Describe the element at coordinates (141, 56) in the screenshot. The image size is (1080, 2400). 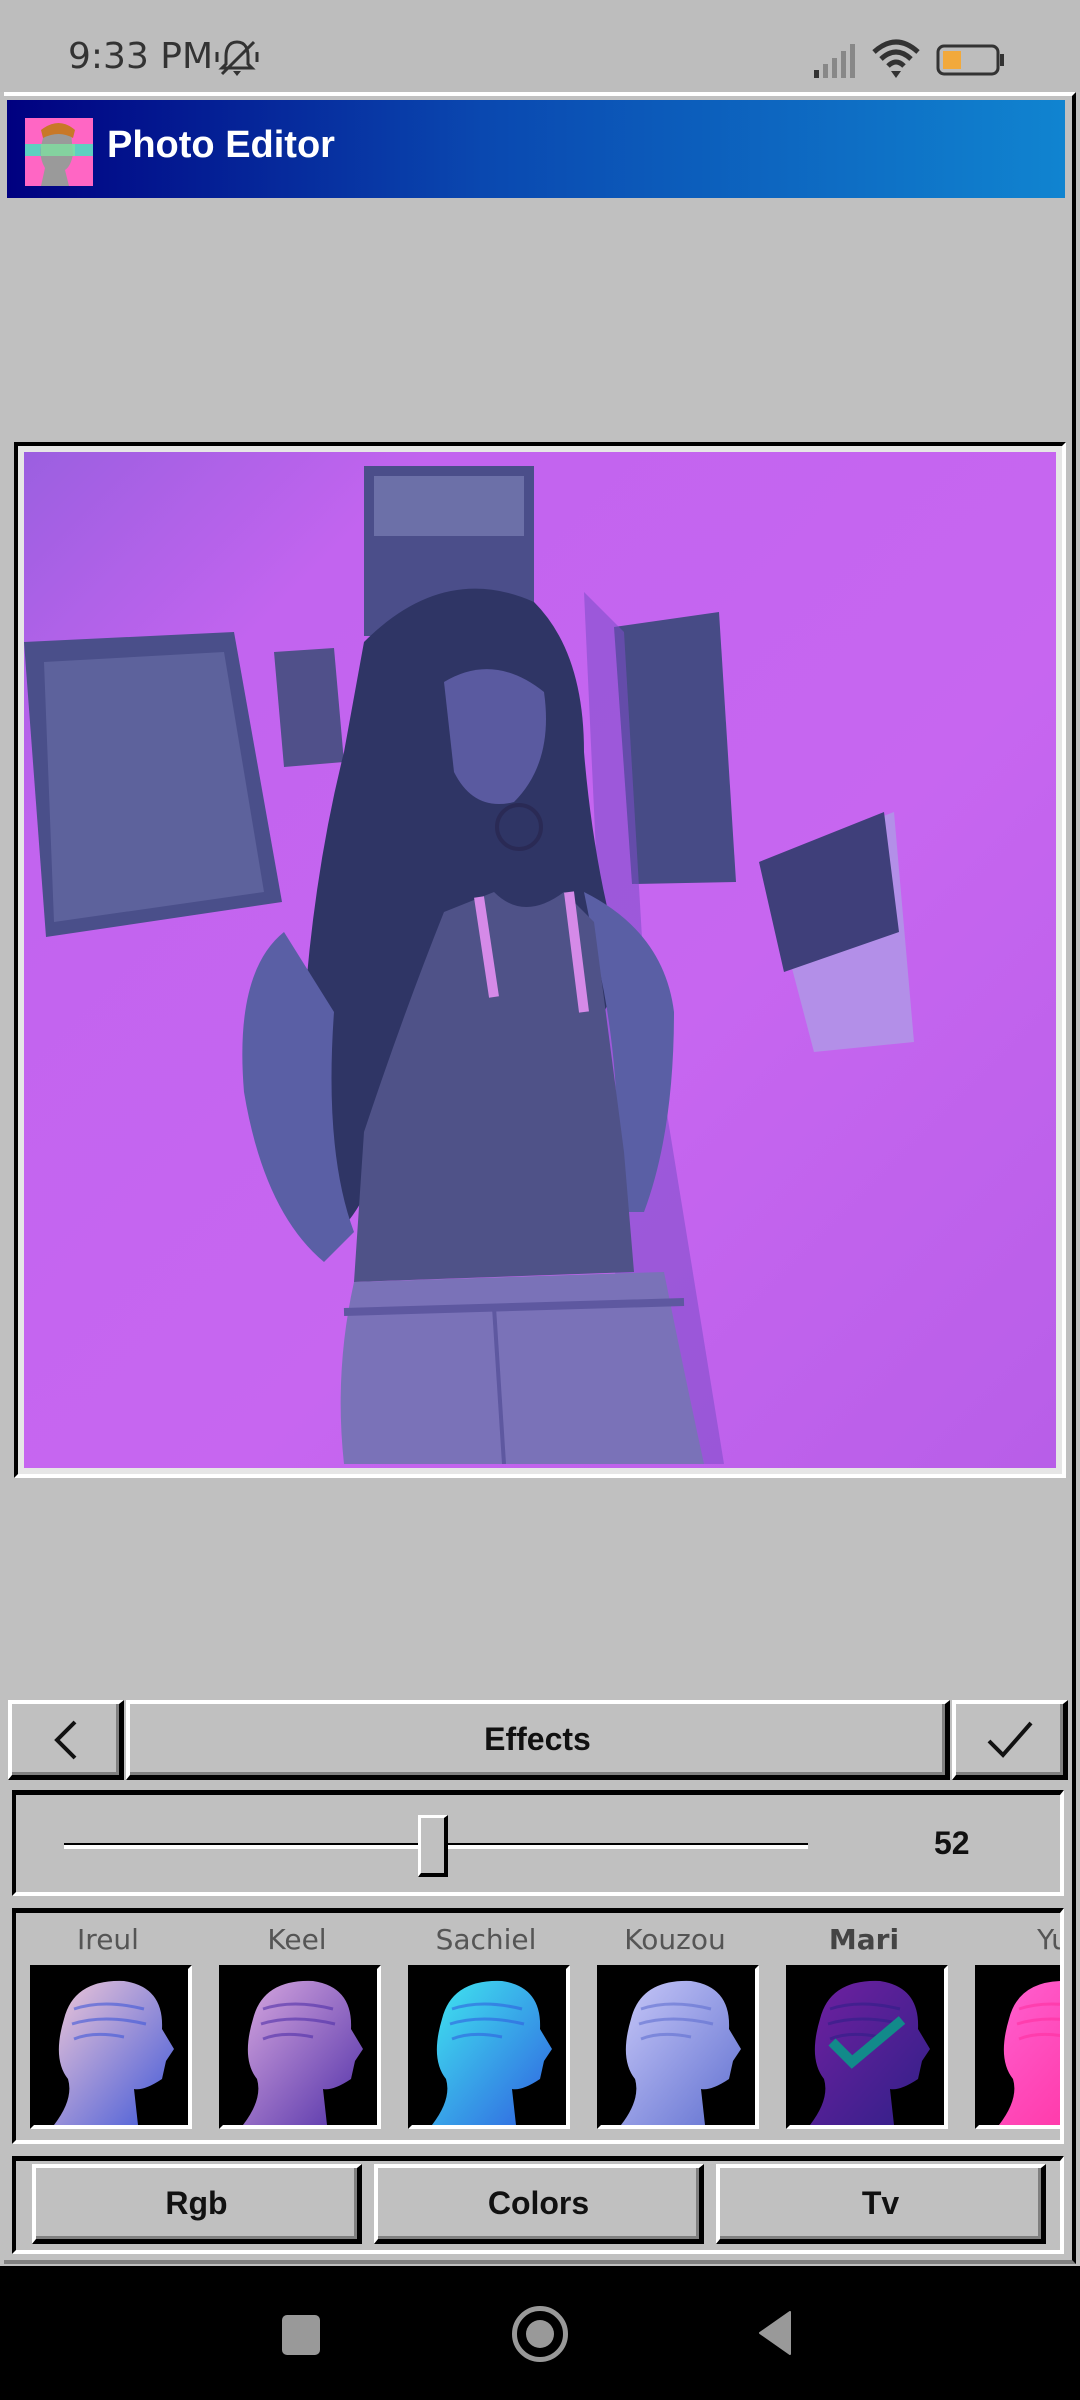
I see `status-time: 9:33 PM` at that location.